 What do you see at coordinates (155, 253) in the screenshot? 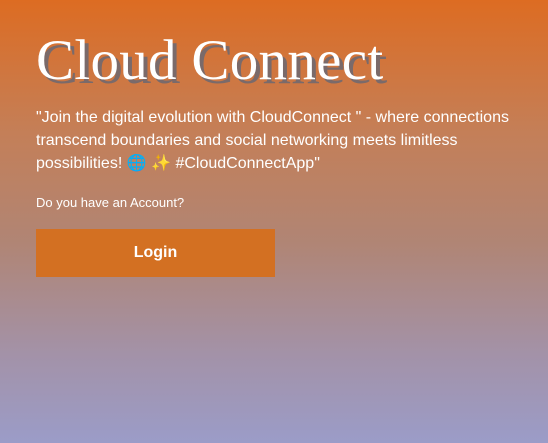
I see `login-button: Login` at bounding box center [155, 253].